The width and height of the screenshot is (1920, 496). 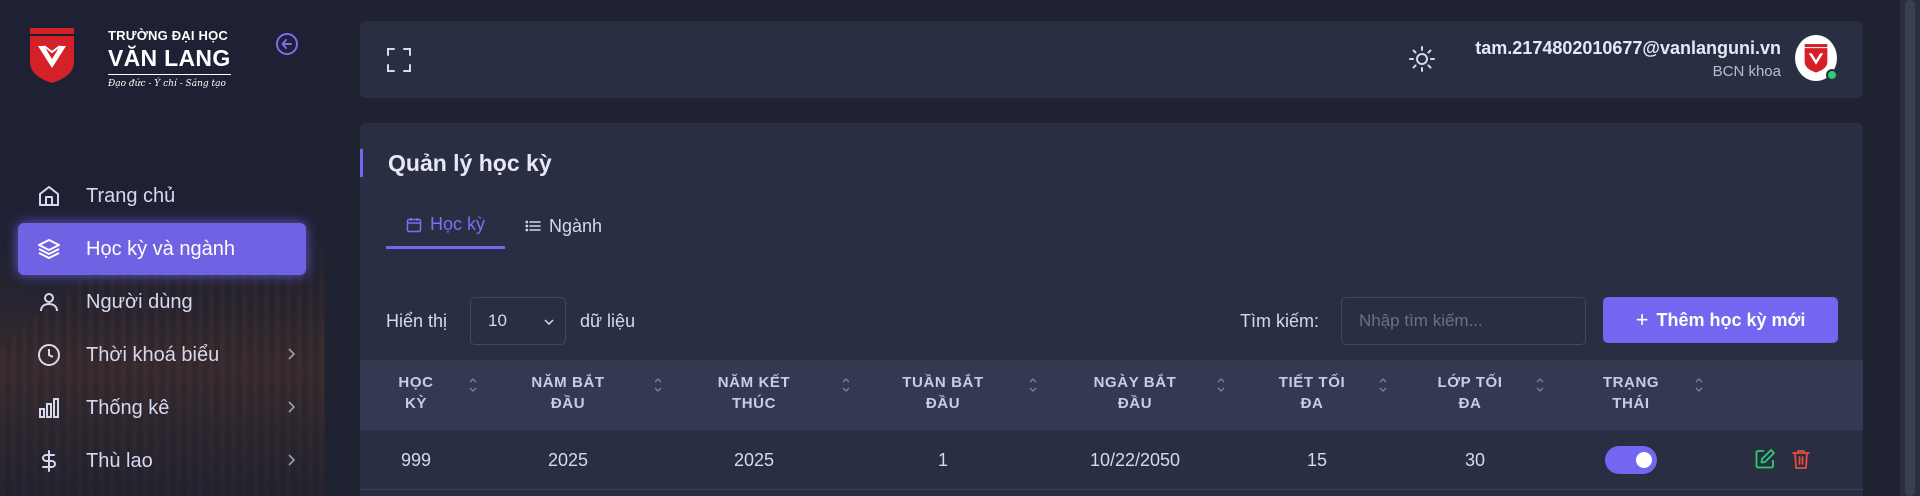 What do you see at coordinates (1422, 59) in the screenshot?
I see `sun-icon` at bounding box center [1422, 59].